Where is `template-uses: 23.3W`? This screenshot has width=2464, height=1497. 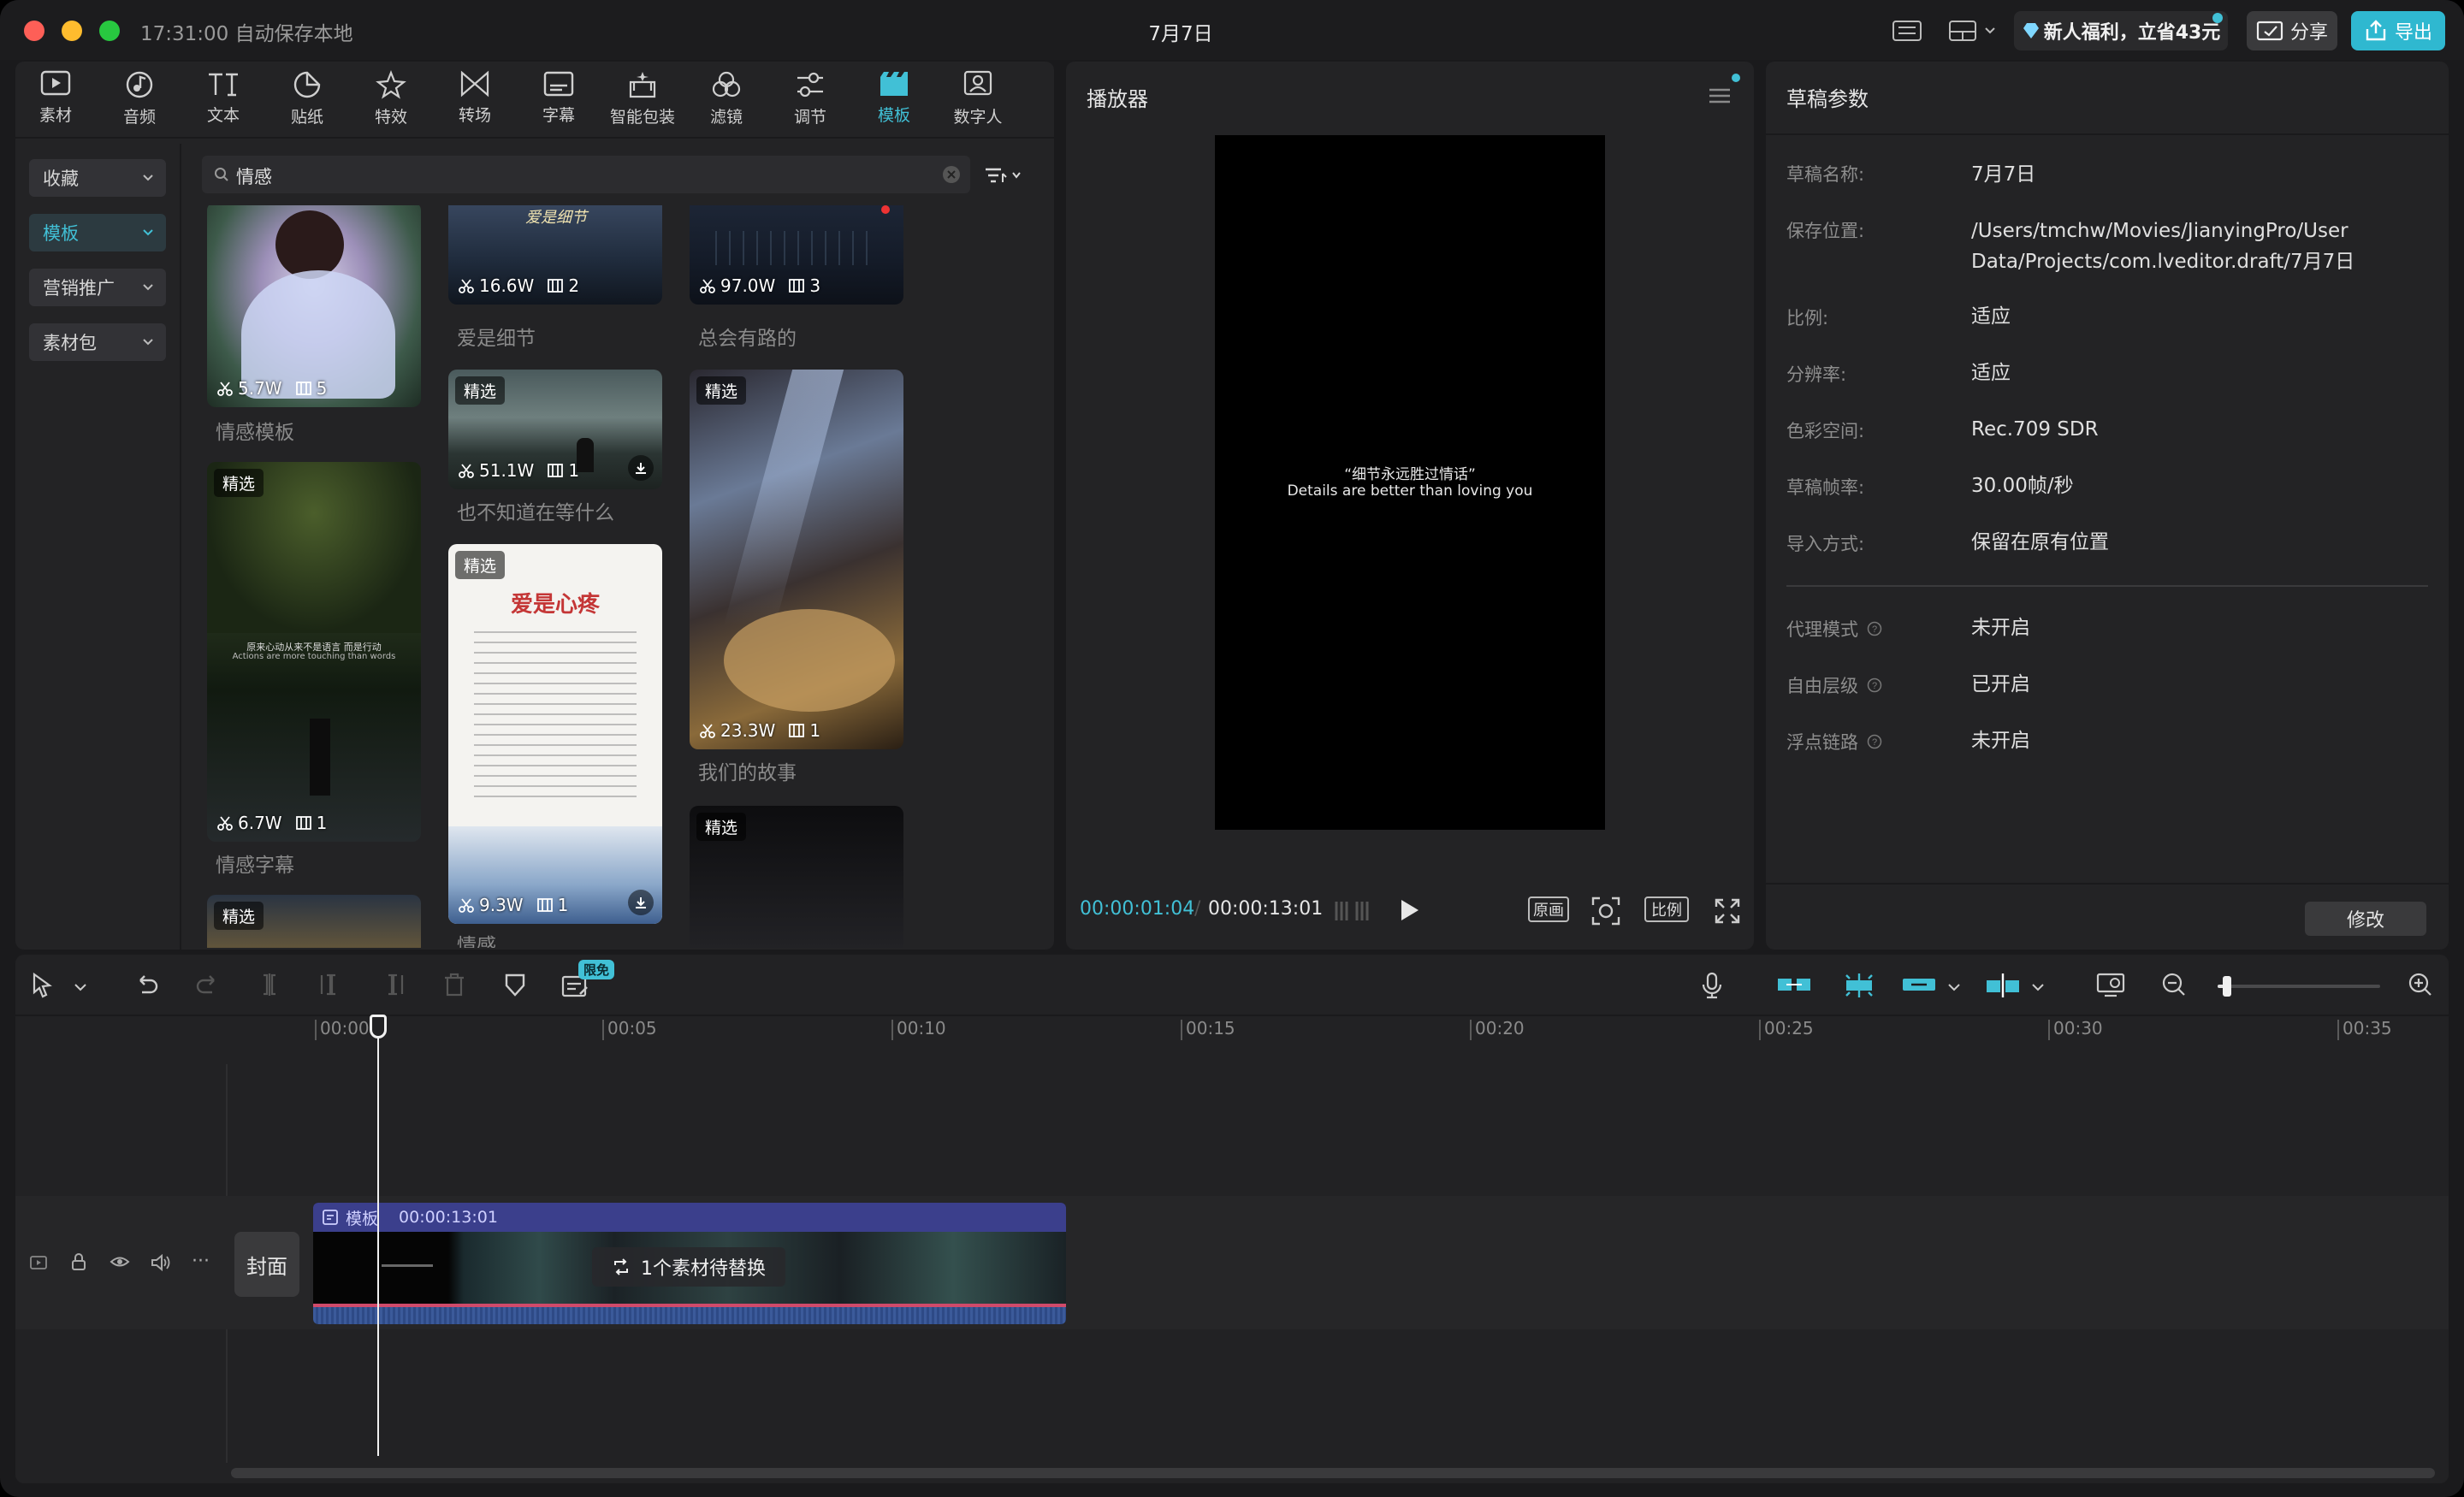 template-uses: 23.3W is located at coordinates (748, 730).